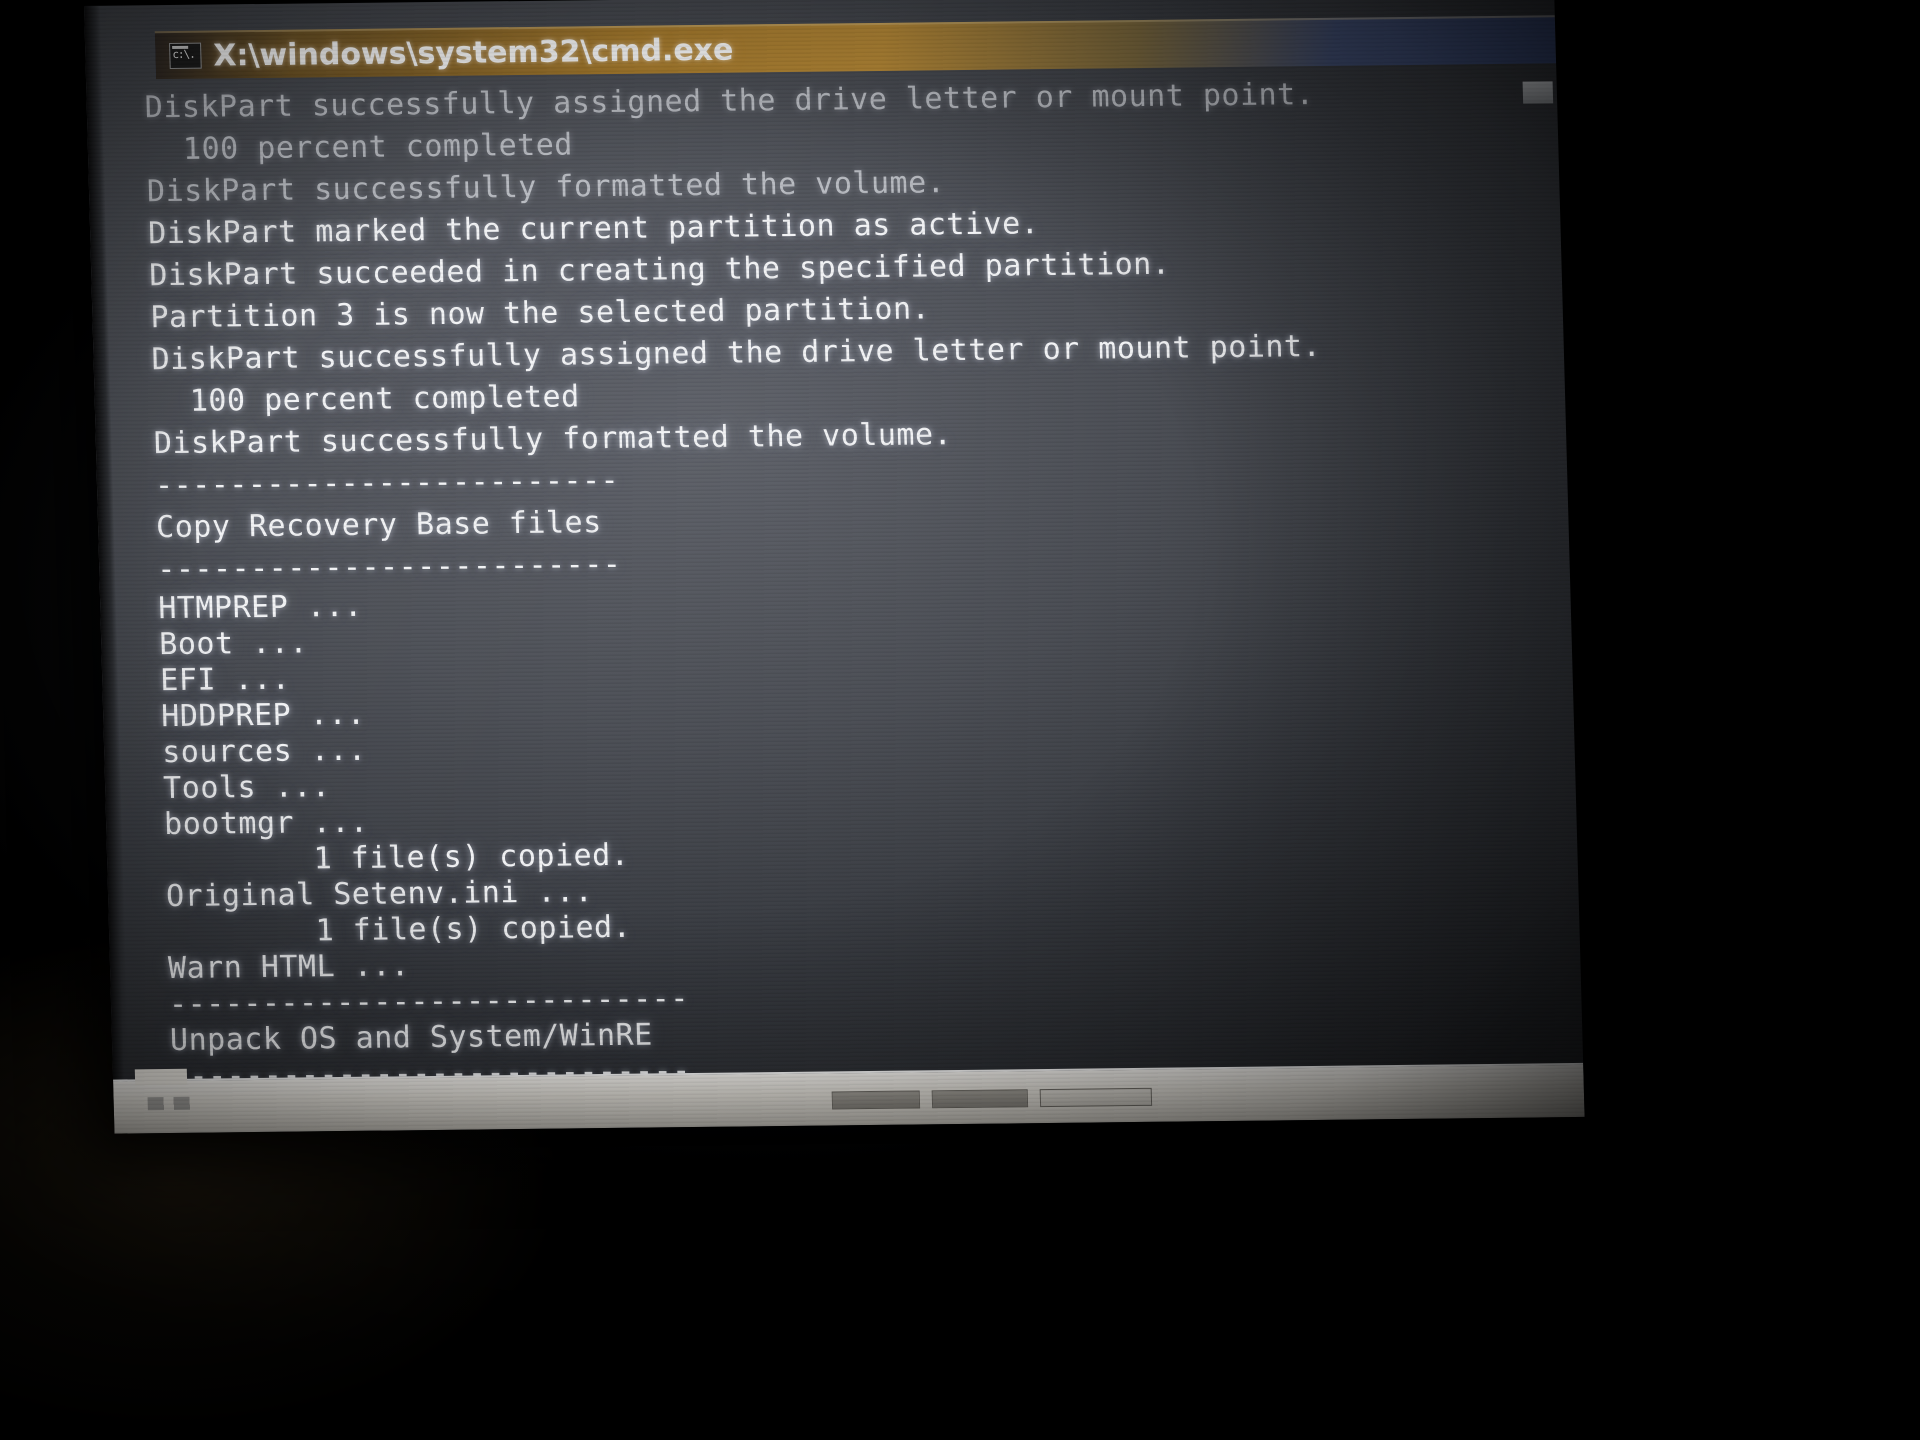 The image size is (1920, 1440). I want to click on screen-left-bezel-edge, so click(107, 569).